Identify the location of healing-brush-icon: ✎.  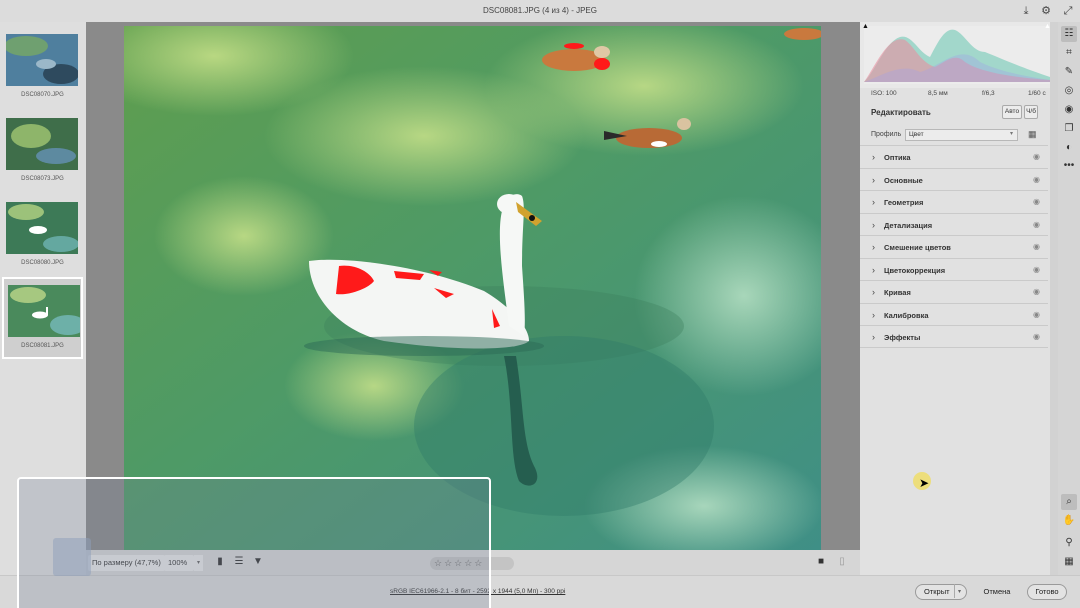
(1069, 72).